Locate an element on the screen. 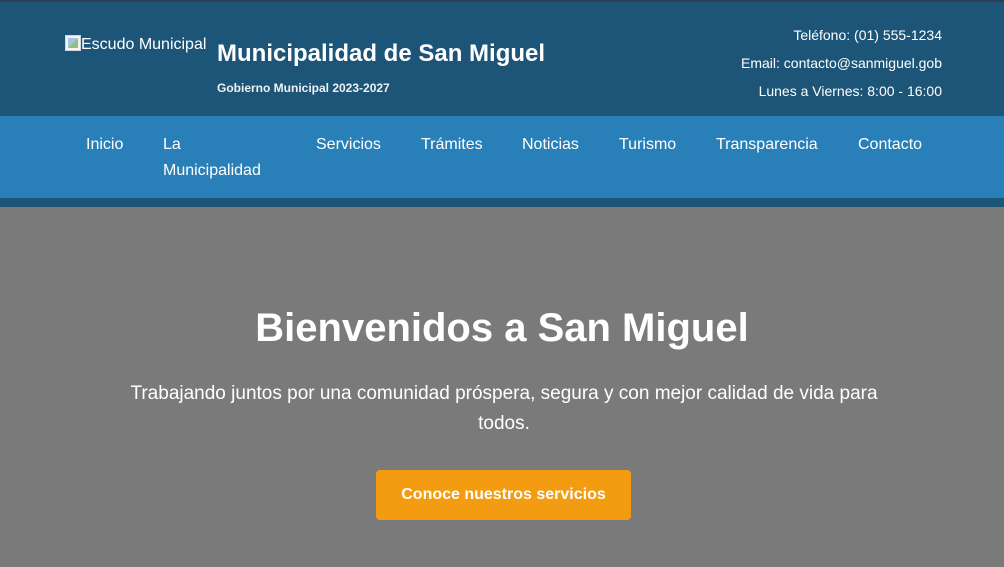 This screenshot has width=1004, height=567. nav-item-noticias: Noticias is located at coordinates (550, 145).